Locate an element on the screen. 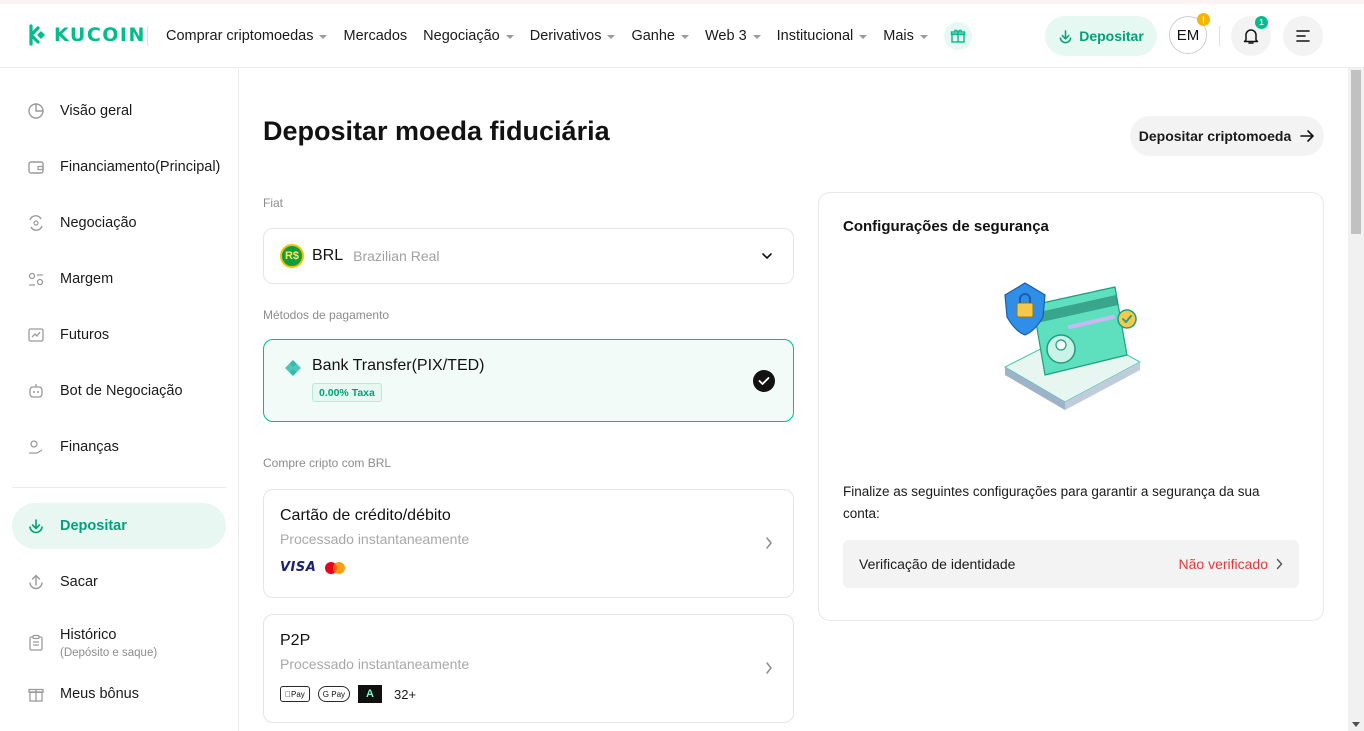 This screenshot has width=1364, height=731. gift-icon is located at coordinates (958, 36).